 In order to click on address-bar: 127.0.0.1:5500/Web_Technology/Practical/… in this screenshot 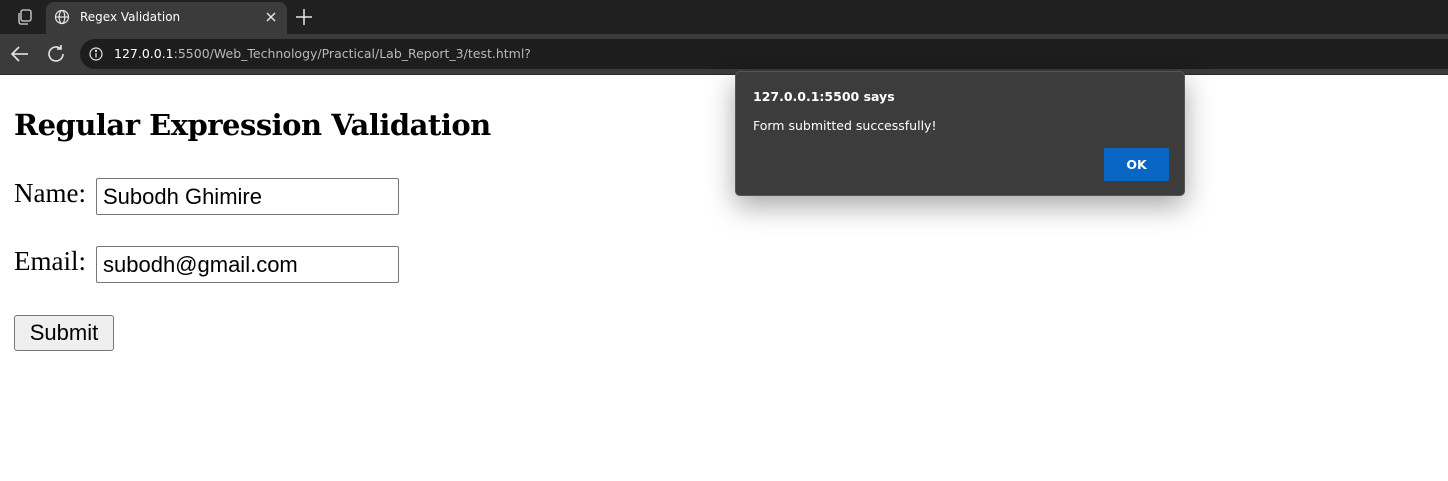, I will do `click(764, 54)`.